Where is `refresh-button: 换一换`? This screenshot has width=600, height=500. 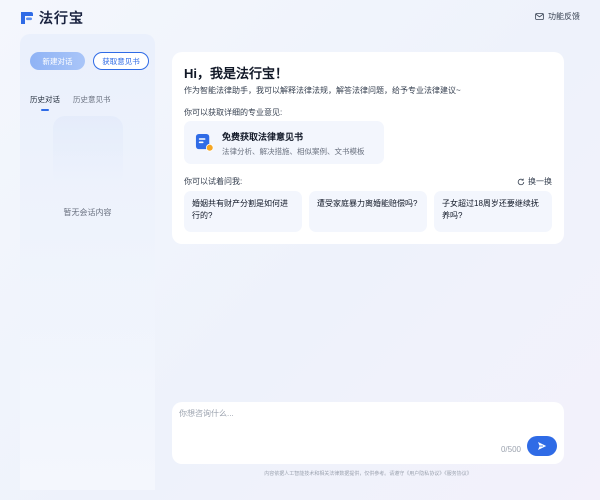 refresh-button: 换一换 is located at coordinates (534, 181).